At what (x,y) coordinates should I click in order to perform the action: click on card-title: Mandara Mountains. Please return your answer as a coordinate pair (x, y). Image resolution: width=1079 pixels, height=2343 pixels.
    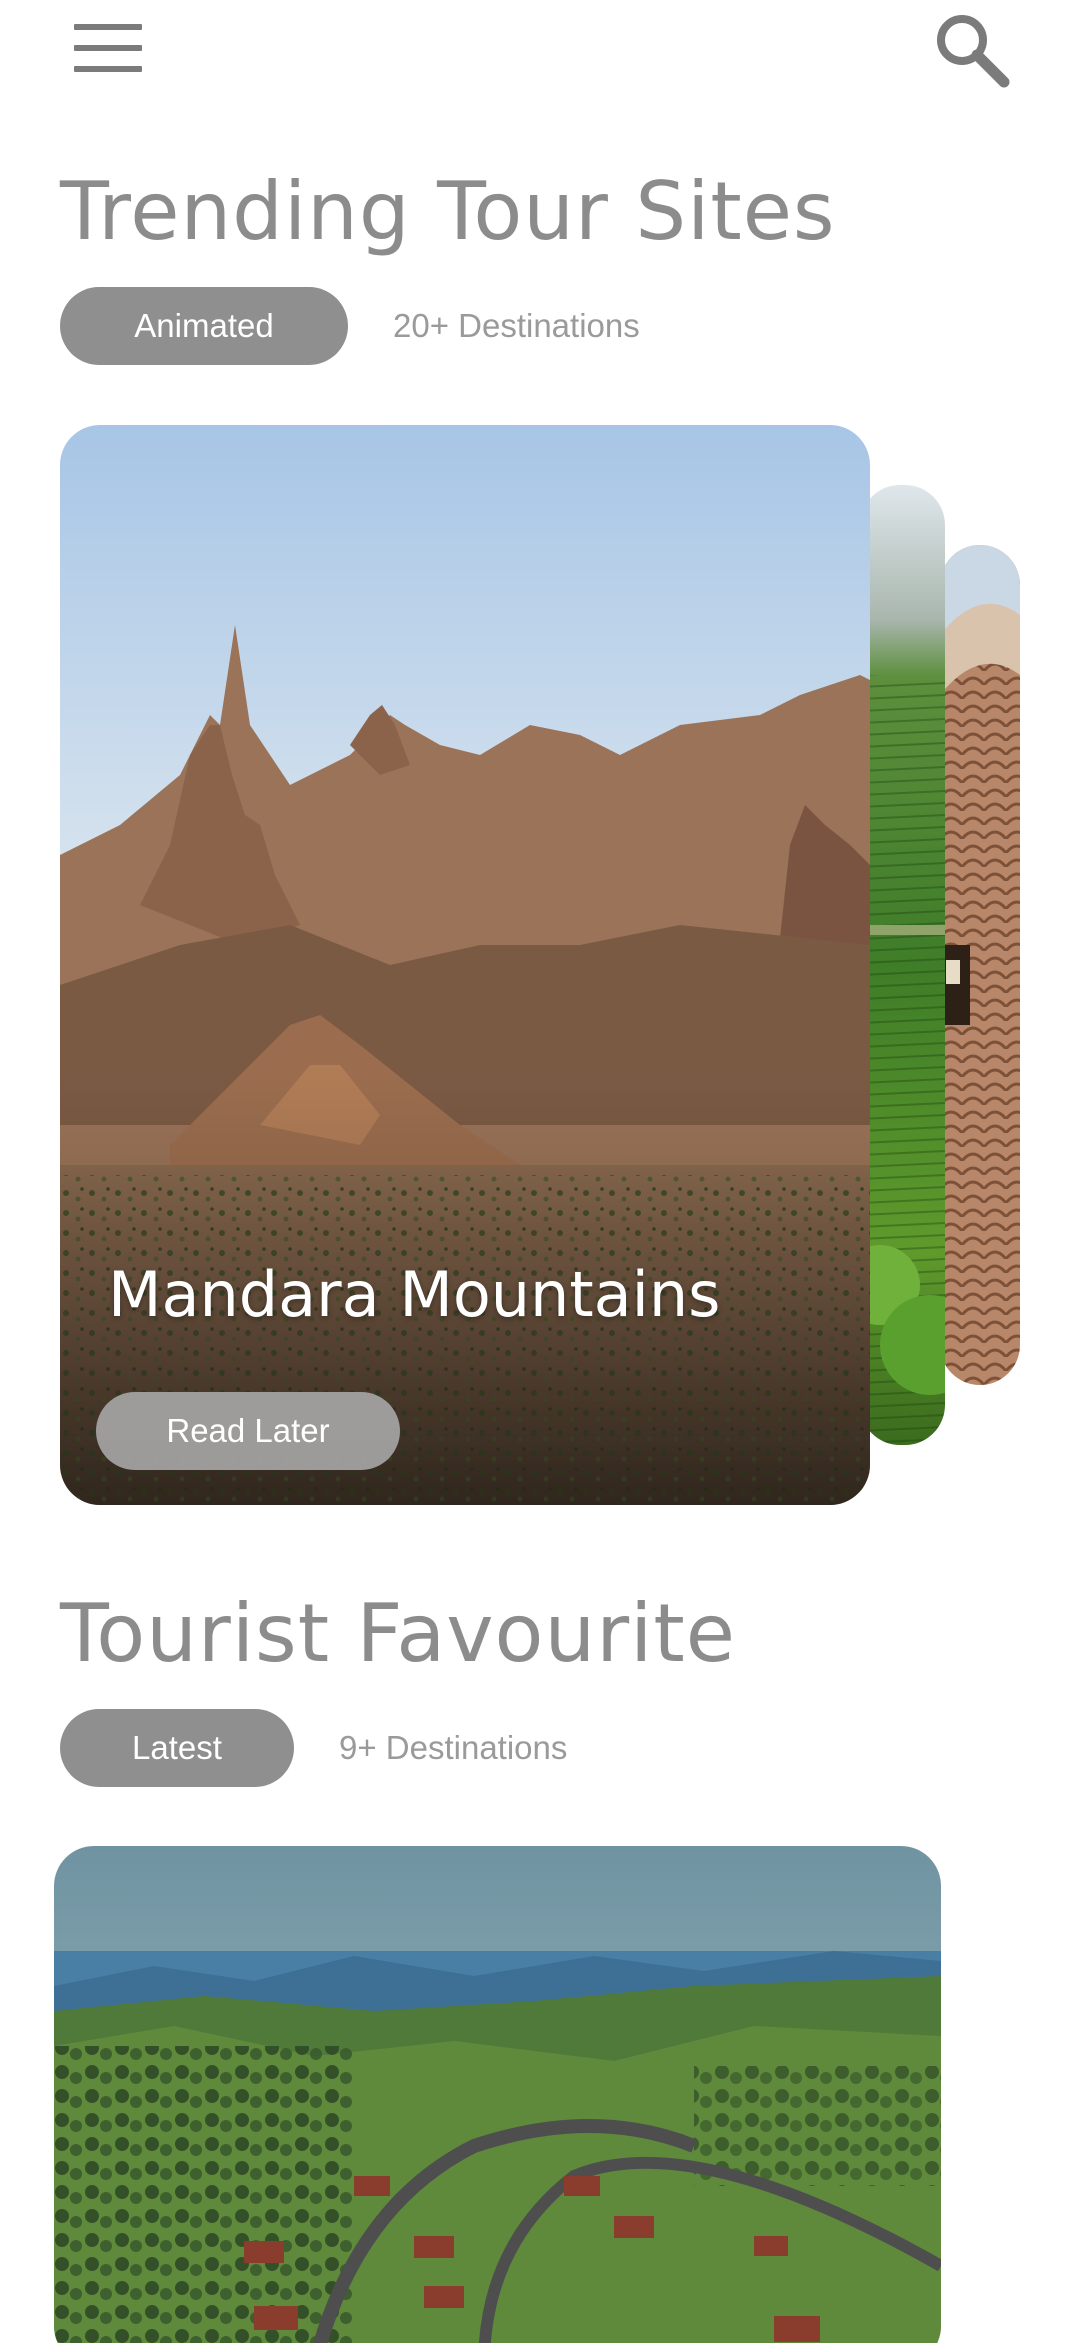
    Looking at the image, I should click on (414, 1294).